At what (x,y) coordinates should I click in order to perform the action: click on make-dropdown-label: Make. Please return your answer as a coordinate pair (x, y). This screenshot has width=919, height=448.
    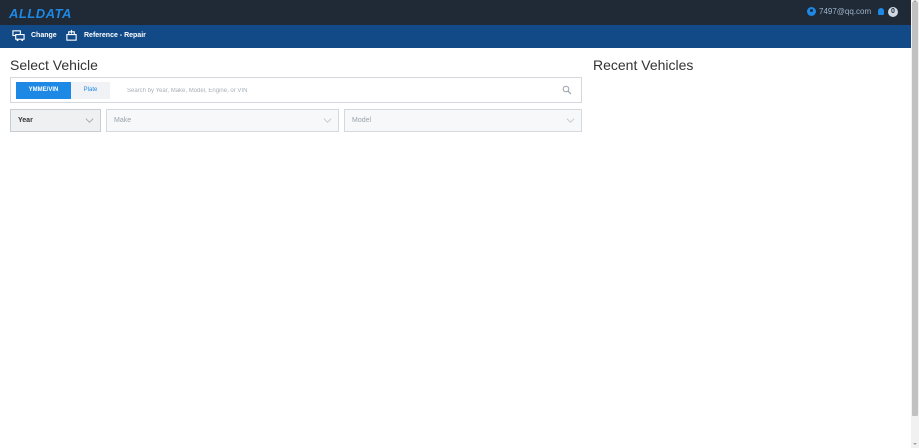
    Looking at the image, I should click on (123, 120).